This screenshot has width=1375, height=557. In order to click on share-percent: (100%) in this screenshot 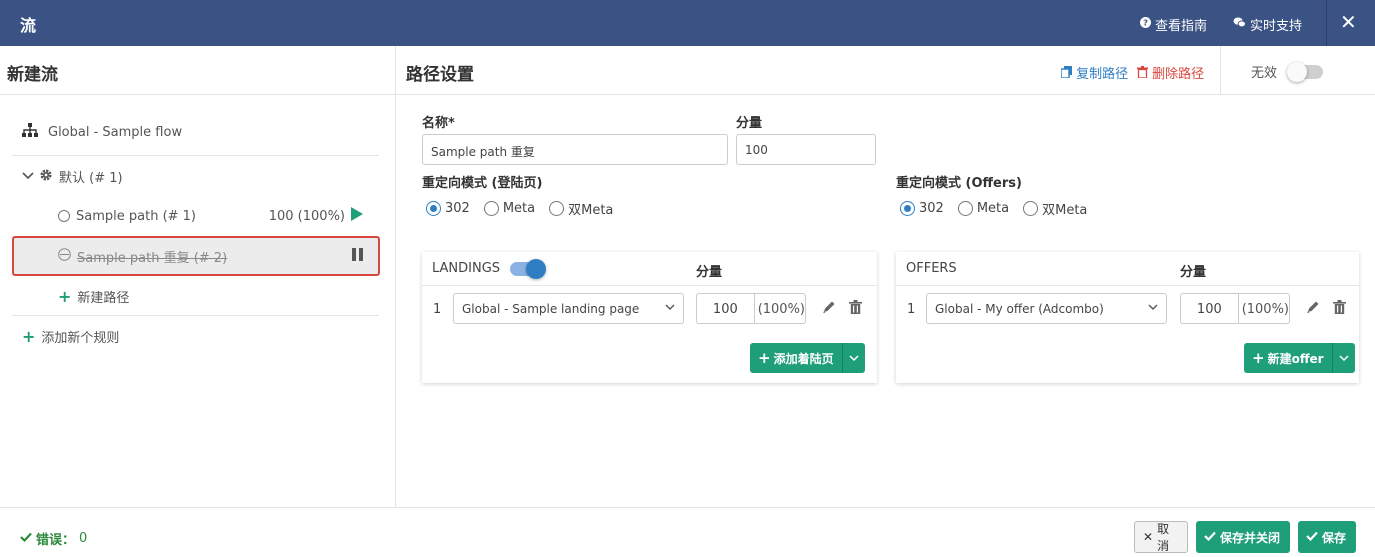, I will do `click(1265, 309)`.